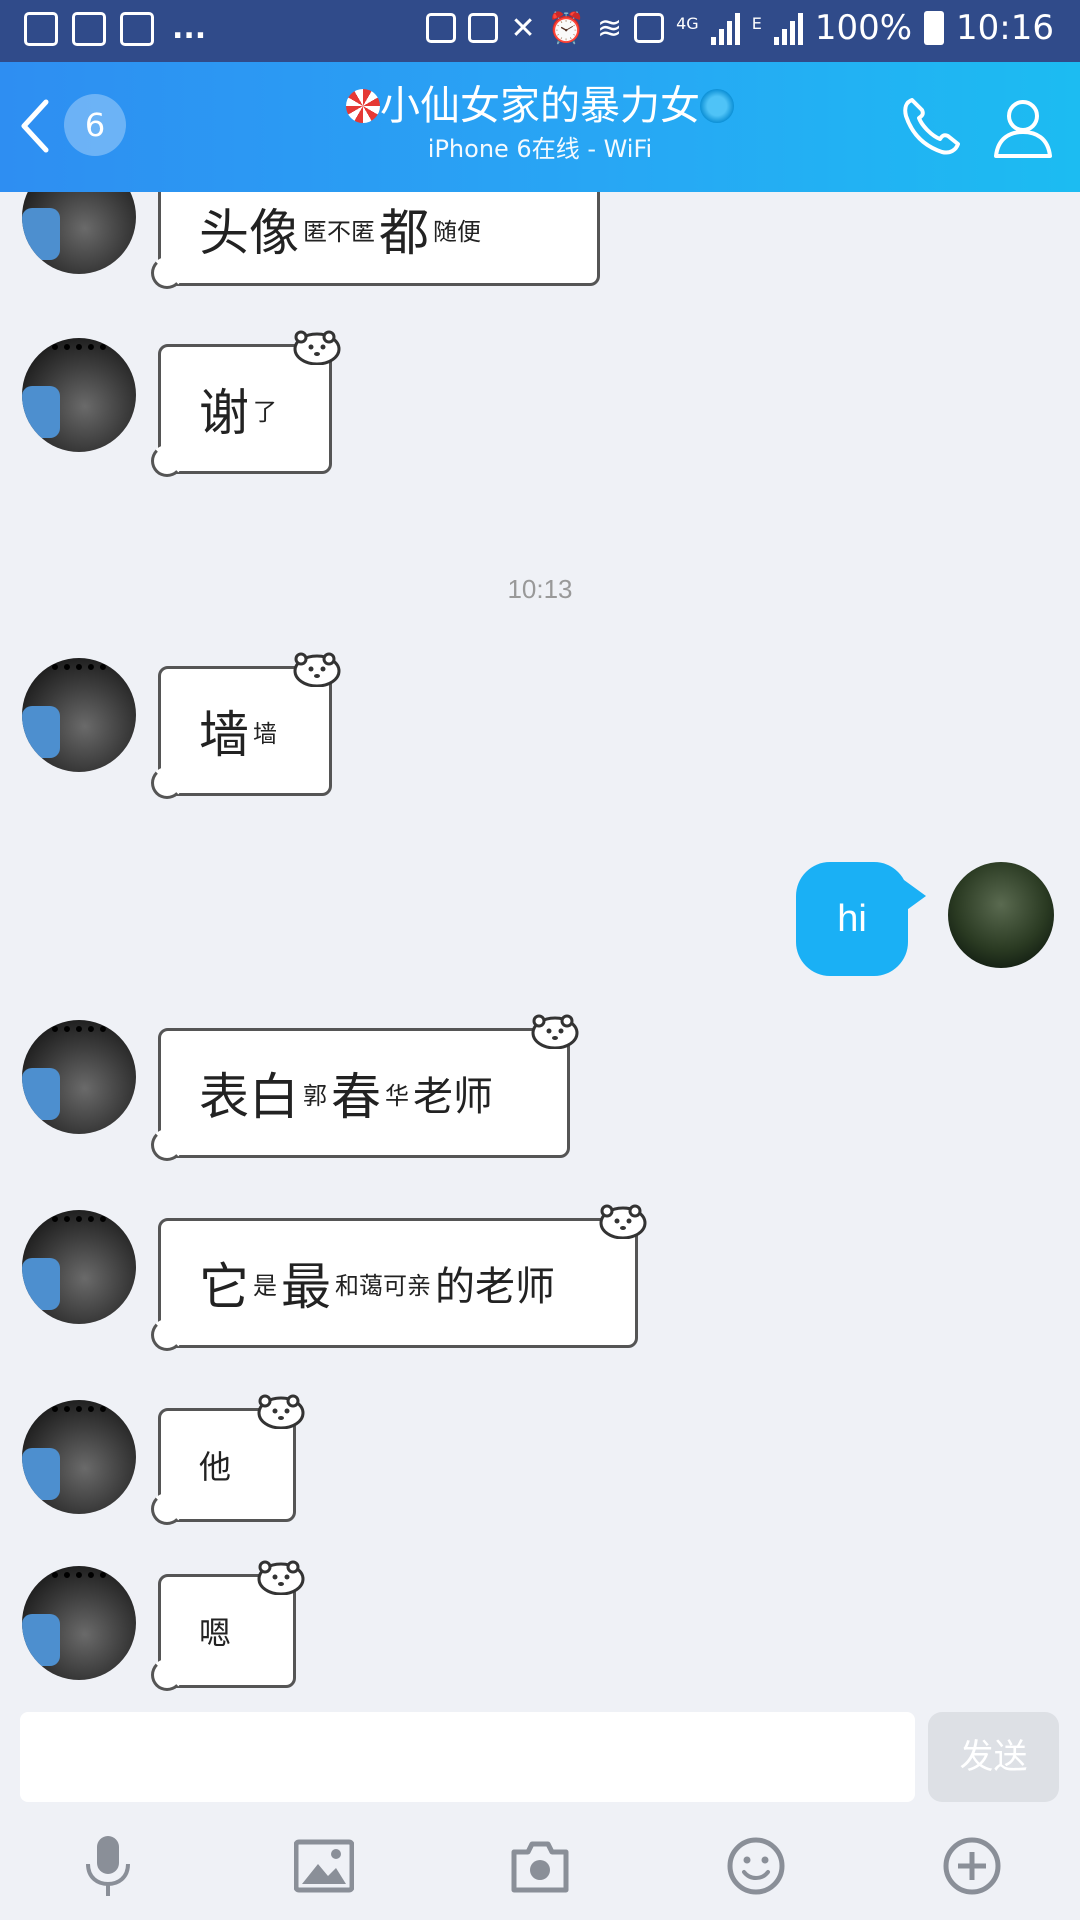 The height and width of the screenshot is (1920, 1080). I want to click on status-bar: ... ✕ ⏰ ≋ 4G E 100% 10:16, so click(540, 31).